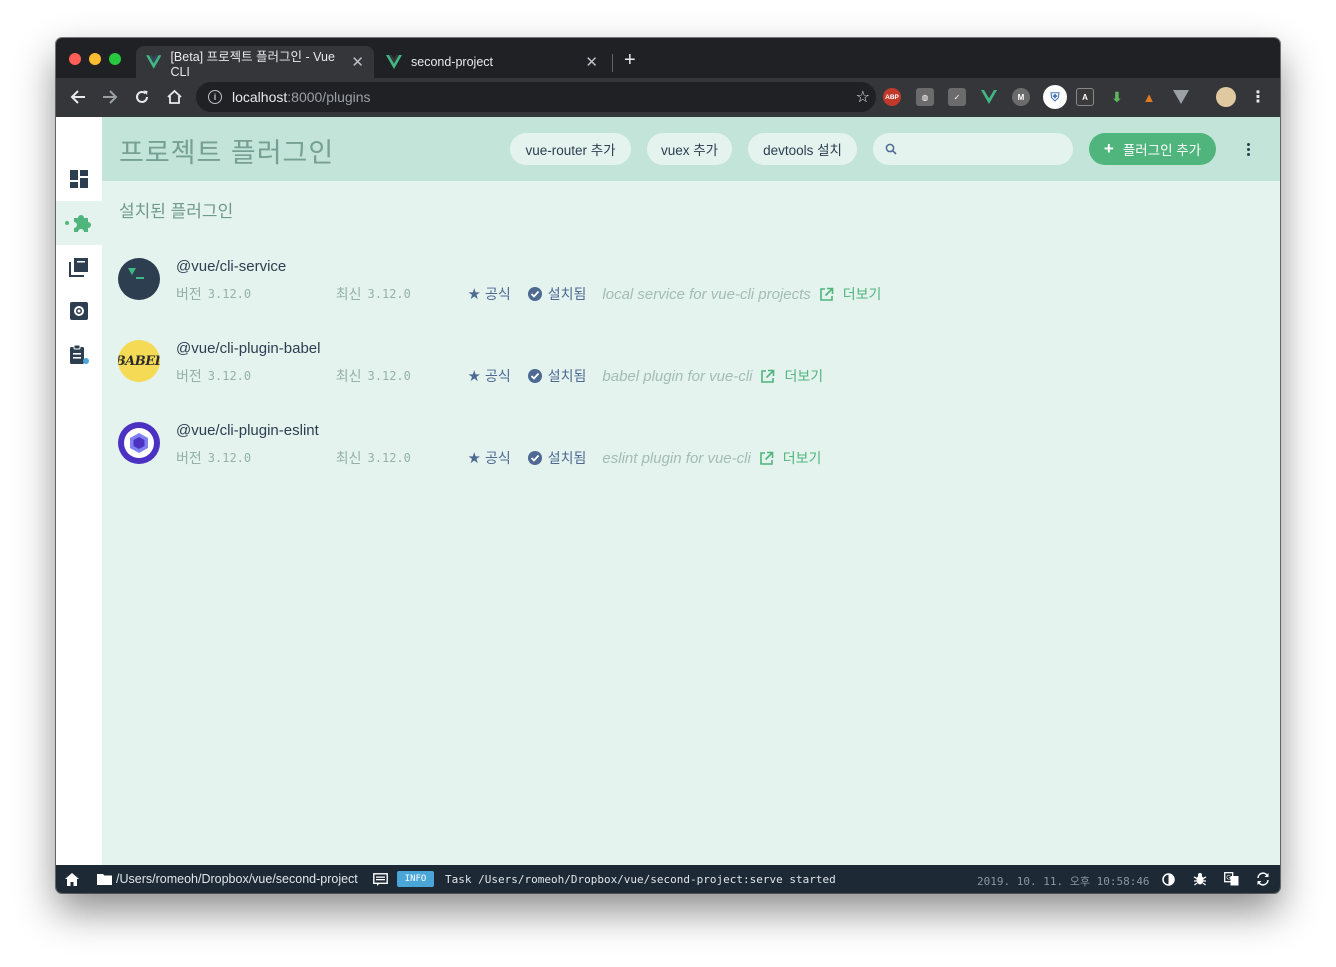 The width and height of the screenshot is (1336, 967). Describe the element at coordinates (115, 59) in the screenshot. I see `zoom-window-button` at that location.